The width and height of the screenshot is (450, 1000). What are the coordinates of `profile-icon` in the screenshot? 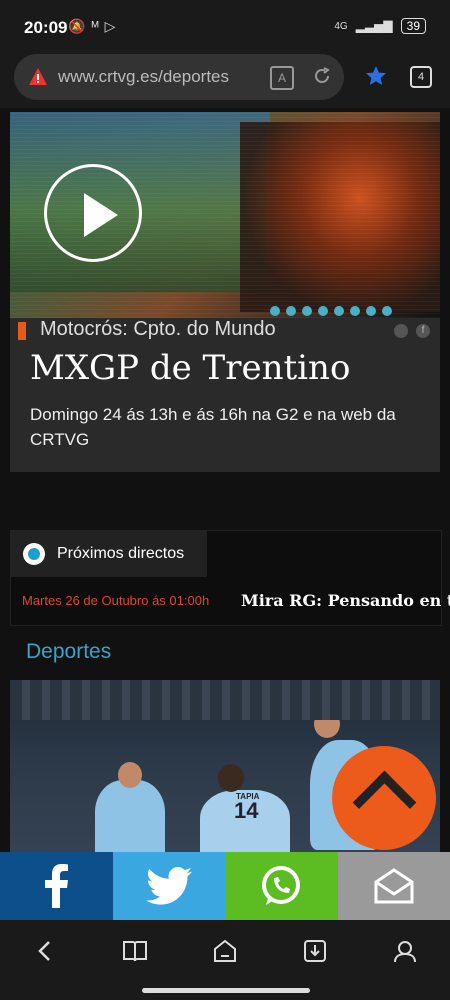 It's located at (405, 951).